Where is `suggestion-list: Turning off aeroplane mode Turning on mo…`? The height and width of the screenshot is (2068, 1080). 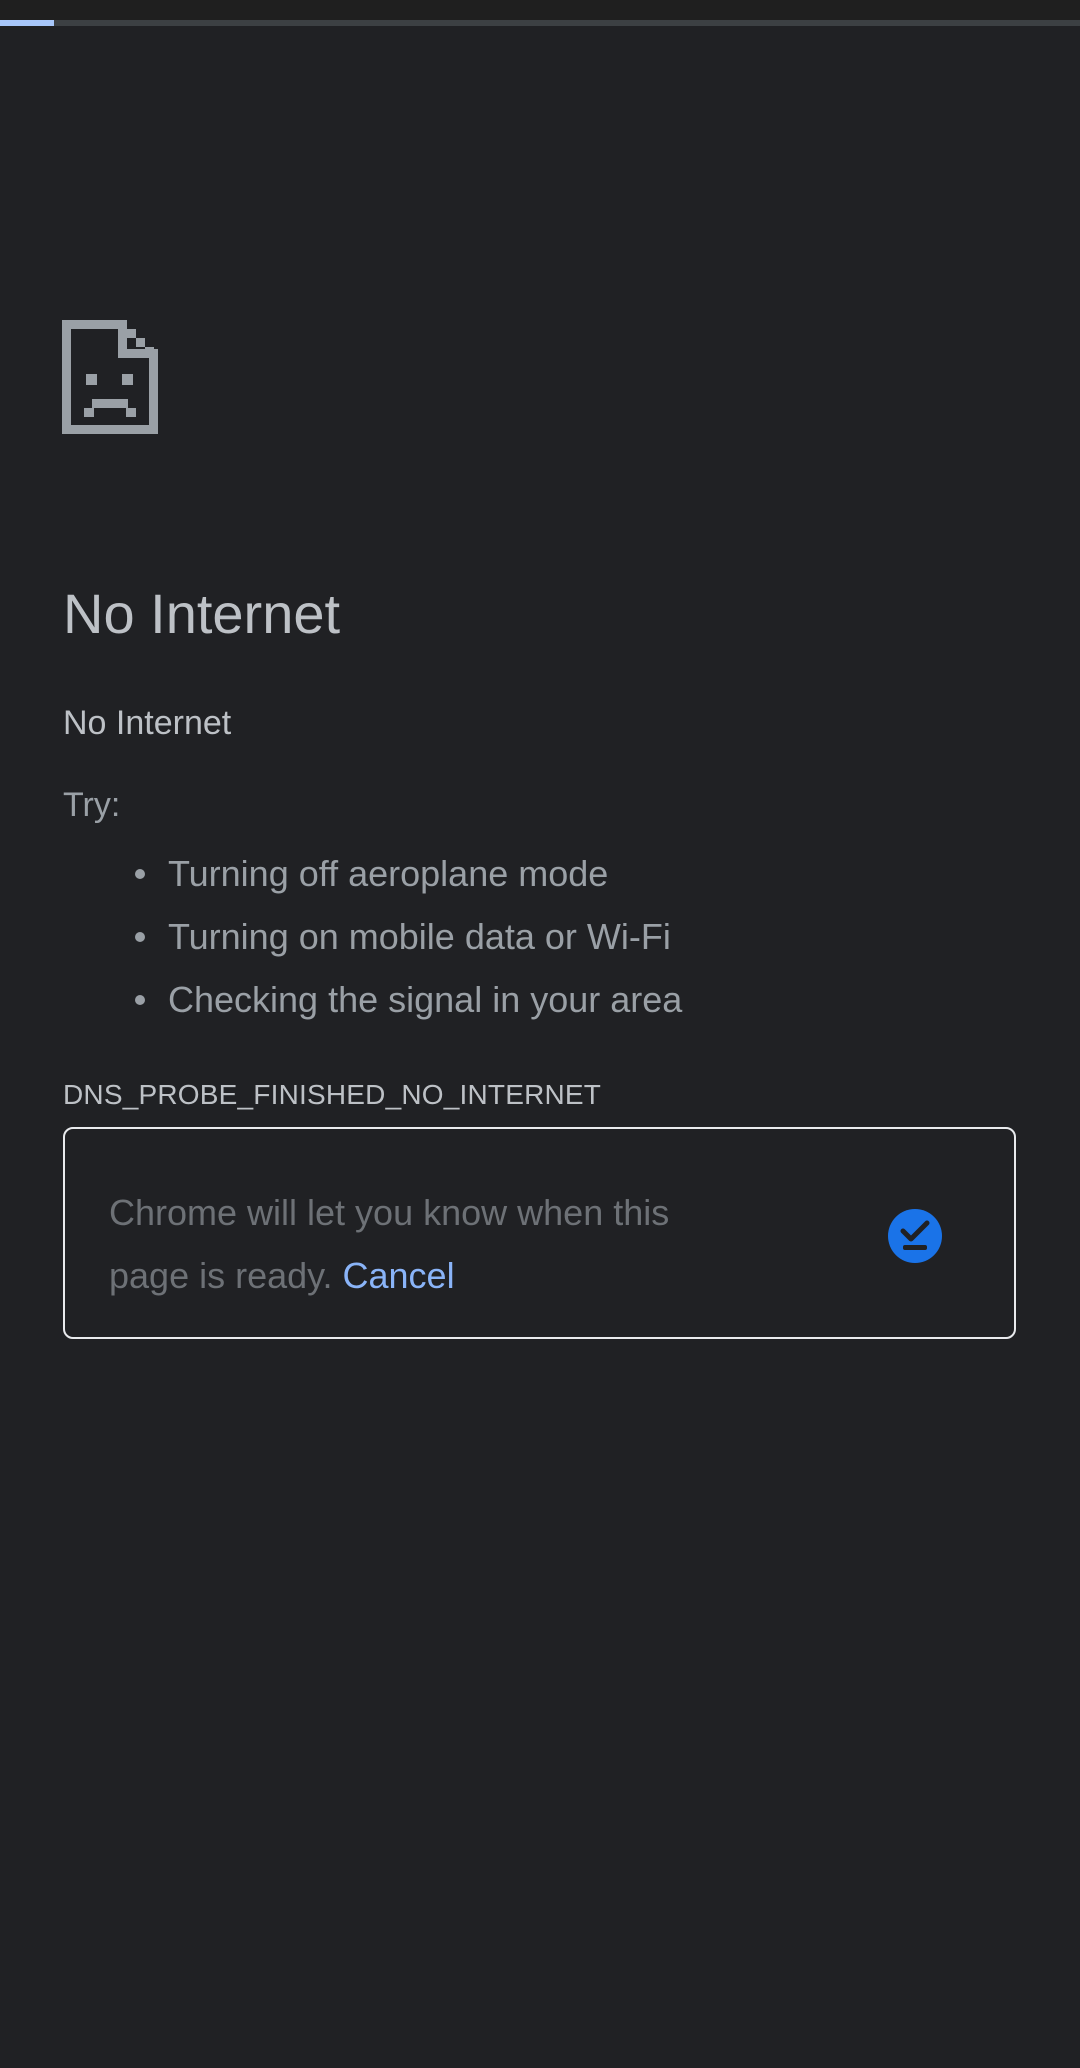 suggestion-list: Turning off aeroplane mode Turning on mo… is located at coordinates (408, 936).